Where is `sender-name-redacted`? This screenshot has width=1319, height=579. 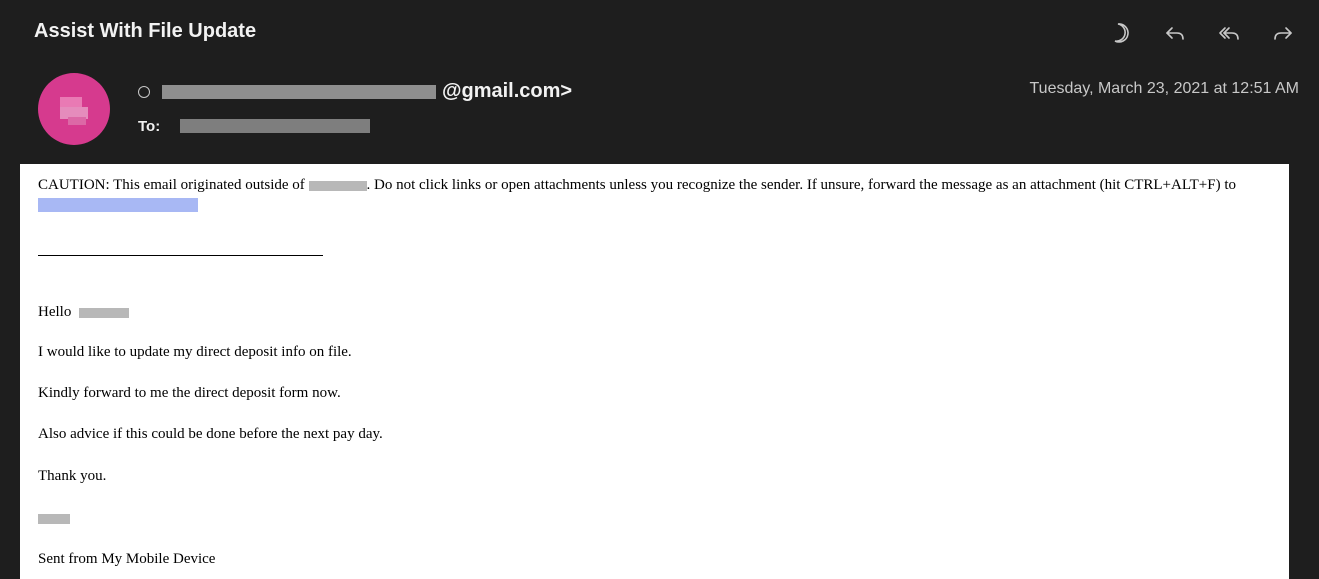
sender-name-redacted is located at coordinates (299, 92).